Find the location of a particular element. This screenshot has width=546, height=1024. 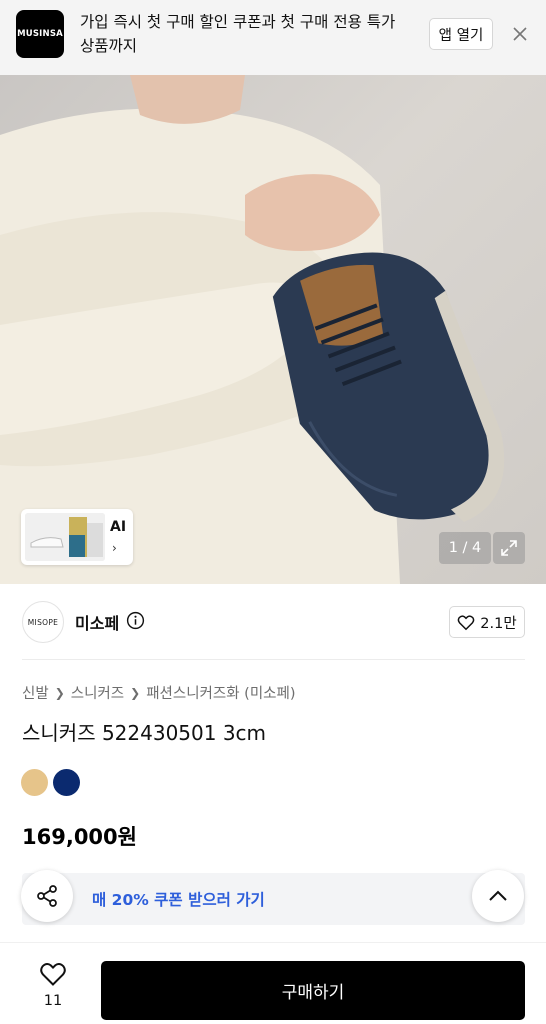

breadcrumb: 신발 ❯ 스니커즈 ❯ 패션스니커즈화 (미소페) is located at coordinates (159, 692).